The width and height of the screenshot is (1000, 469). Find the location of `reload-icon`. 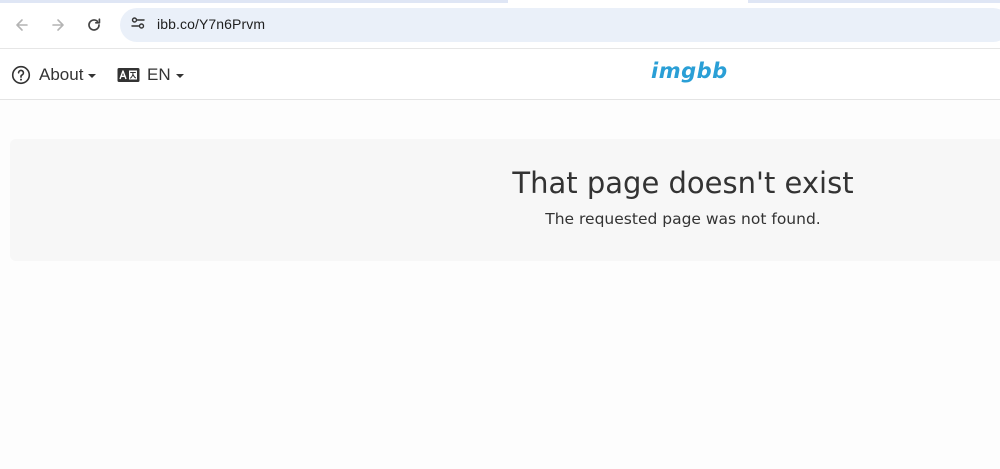

reload-icon is located at coordinates (94, 25).